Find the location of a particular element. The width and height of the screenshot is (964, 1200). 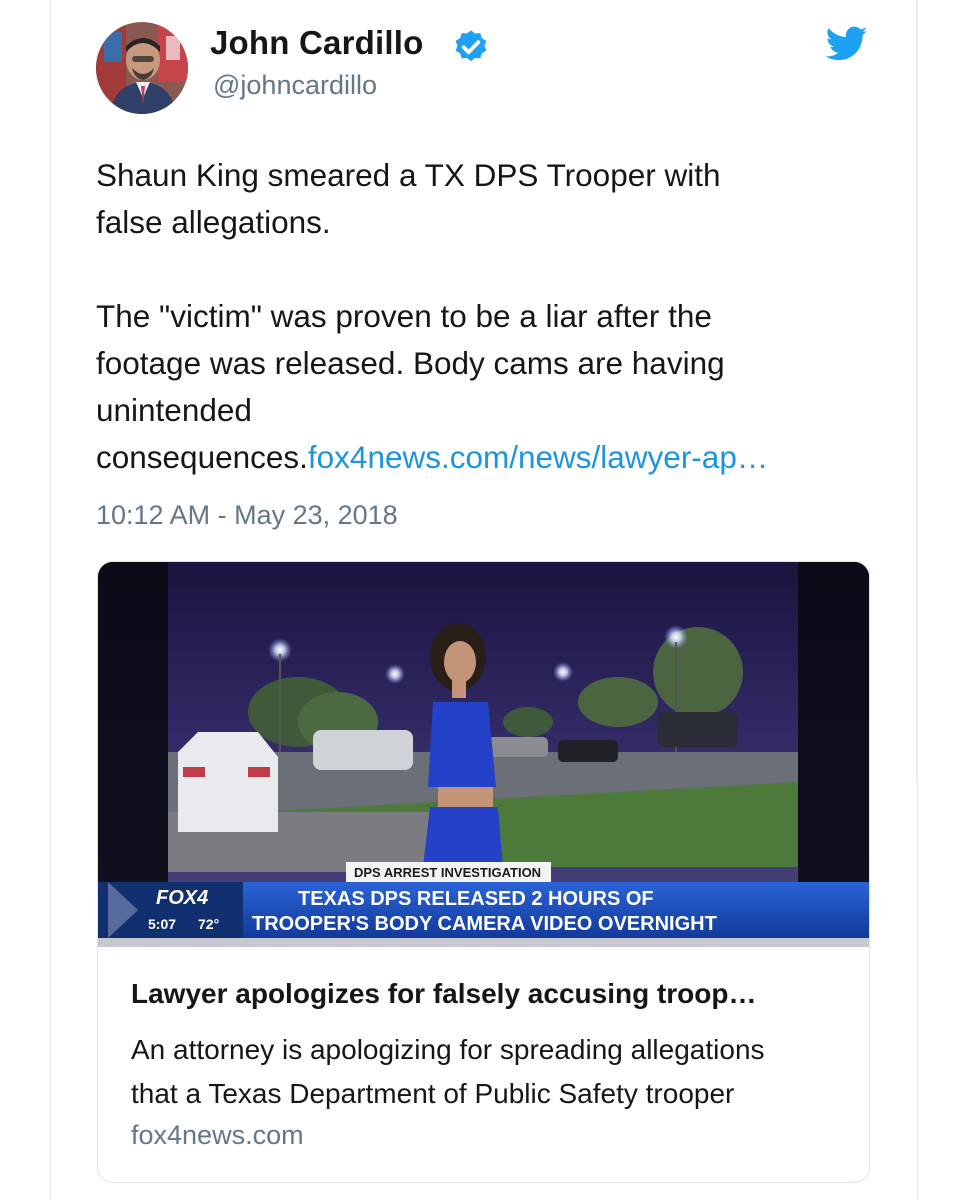

chyron-headline-2: TROOPER'S BODY CAMERA VIDEO OVERNIGHT is located at coordinates (484, 924).